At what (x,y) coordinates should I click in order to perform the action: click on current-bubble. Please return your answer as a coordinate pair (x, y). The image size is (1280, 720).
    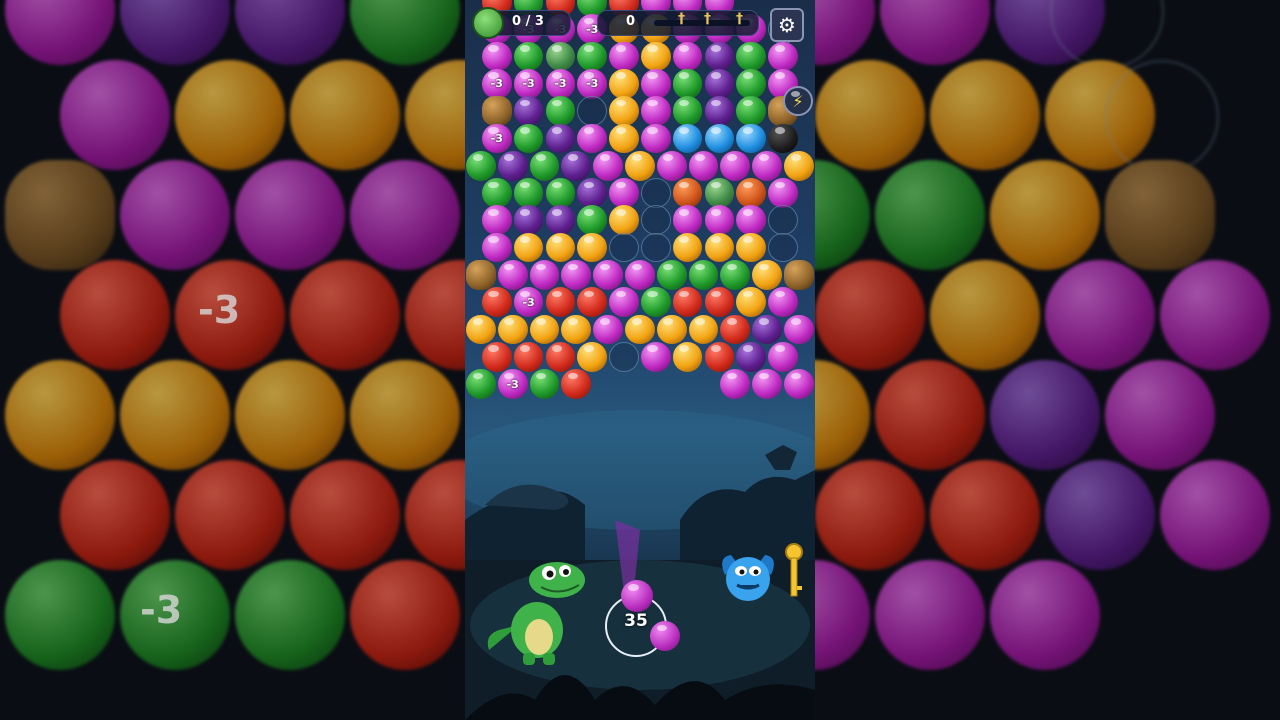
    Looking at the image, I should click on (637, 596).